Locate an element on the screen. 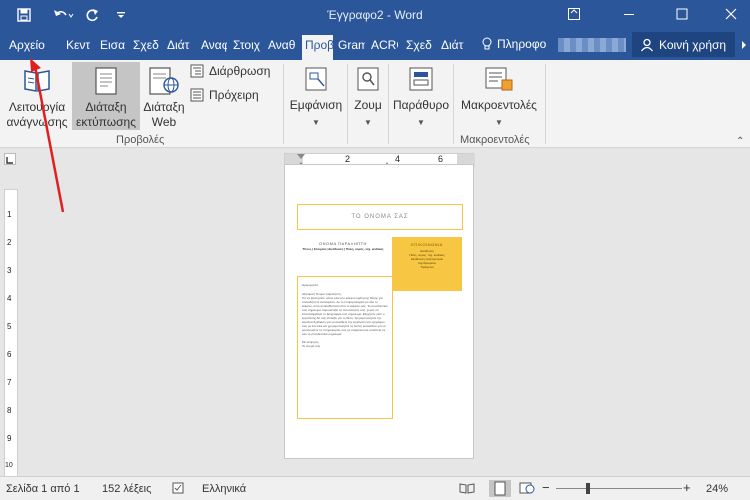 The image size is (750, 500). letter-date: Ημερομηνία is located at coordinates (310, 285).